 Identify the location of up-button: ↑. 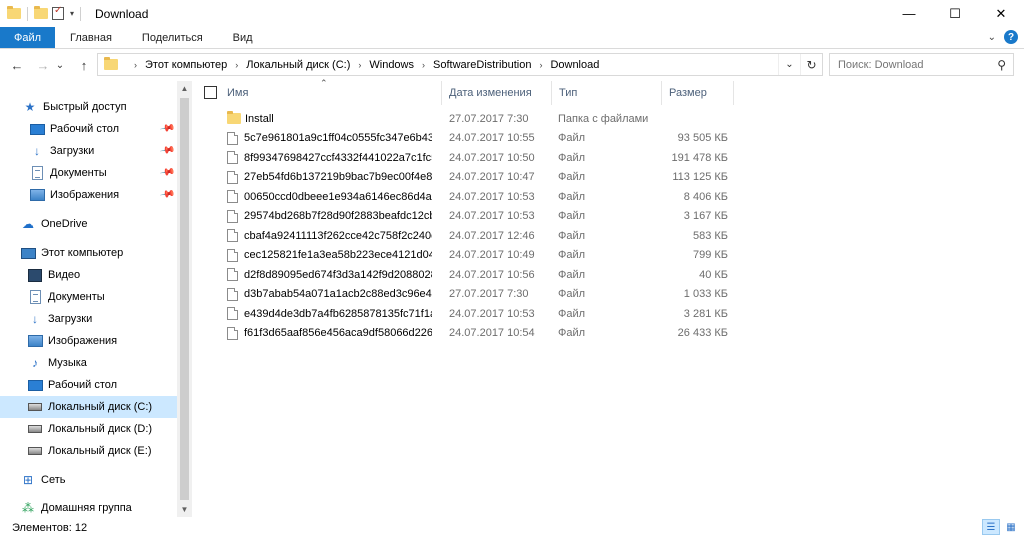
(84, 65).